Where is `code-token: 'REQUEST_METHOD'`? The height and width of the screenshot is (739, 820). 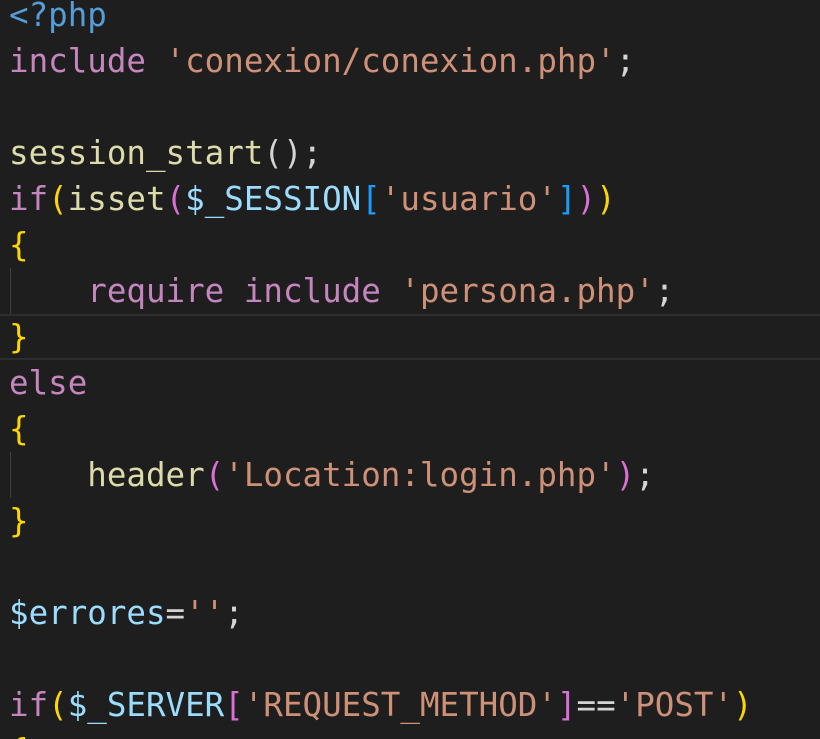
code-token: 'REQUEST_METHOD' is located at coordinates (400, 705).